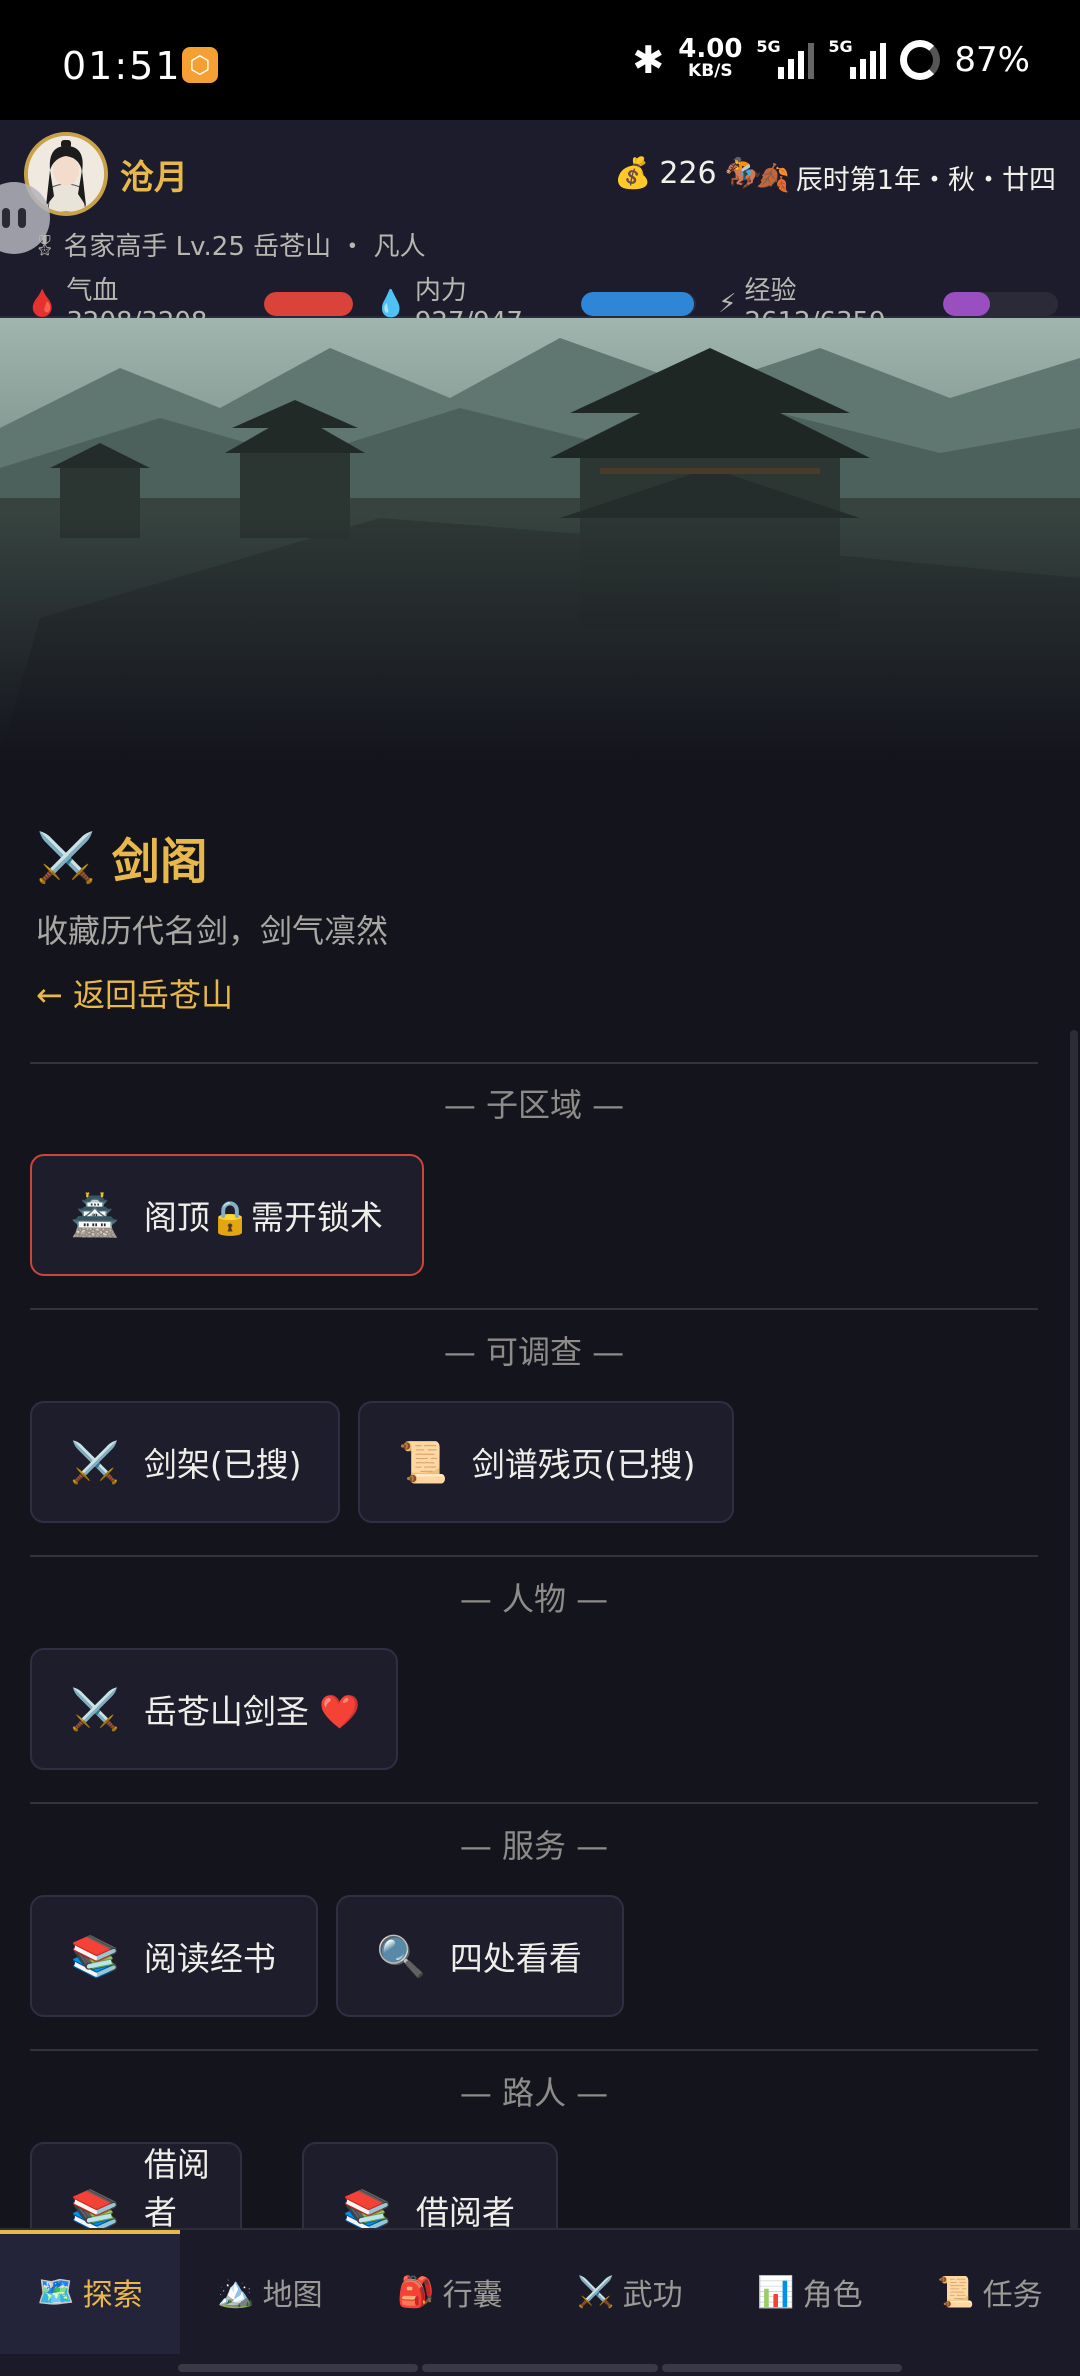  I want to click on money-amount: 226, so click(688, 173).